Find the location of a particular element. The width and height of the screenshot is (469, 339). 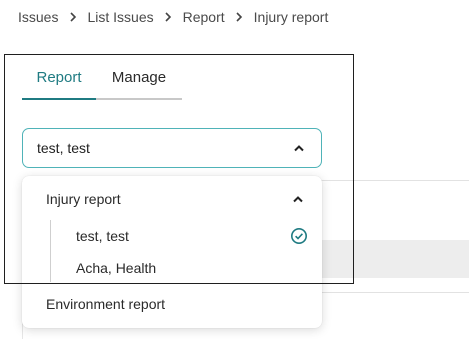

report-select: test, test is located at coordinates (172, 148).